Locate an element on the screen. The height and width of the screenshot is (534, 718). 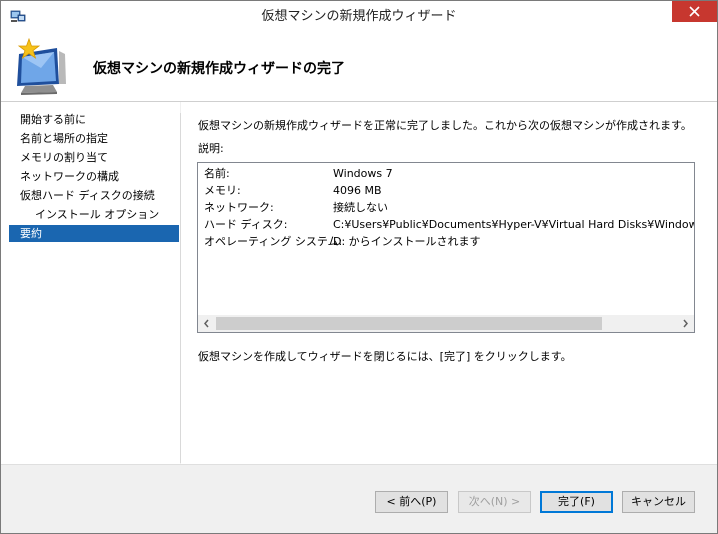
back-button: < 前へ(P) is located at coordinates (411, 502).